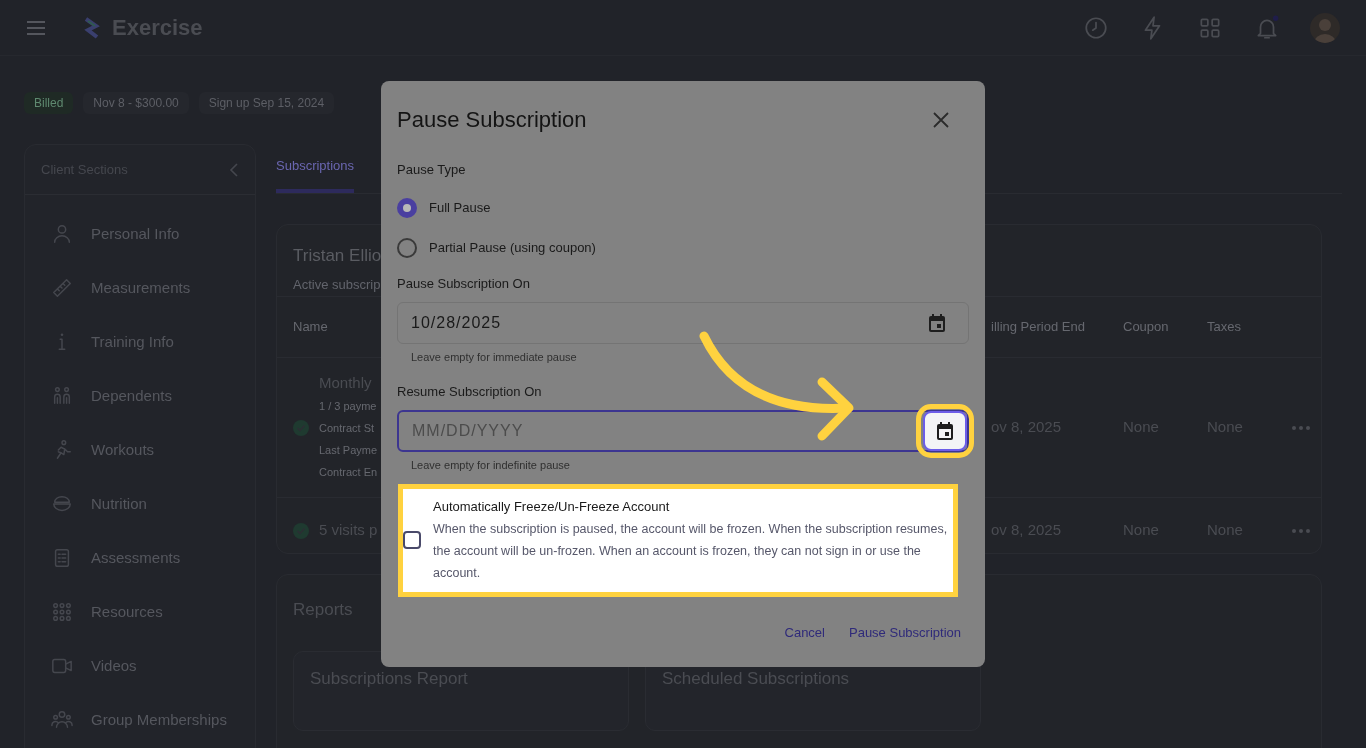 The width and height of the screenshot is (1366, 748). I want to click on column-header: illing Period End, so click(1038, 327).